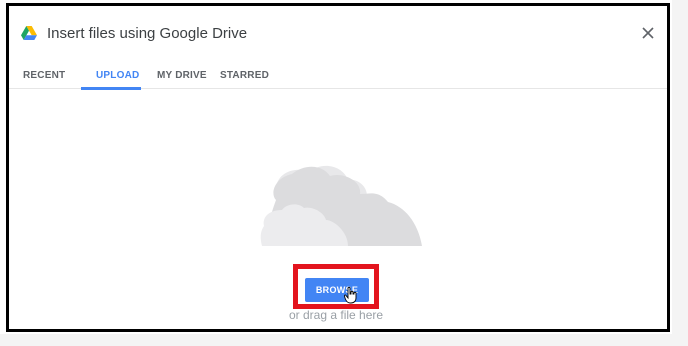 The image size is (688, 346). Describe the element at coordinates (44, 75) in the screenshot. I see `tab-recent: RECENT` at that location.